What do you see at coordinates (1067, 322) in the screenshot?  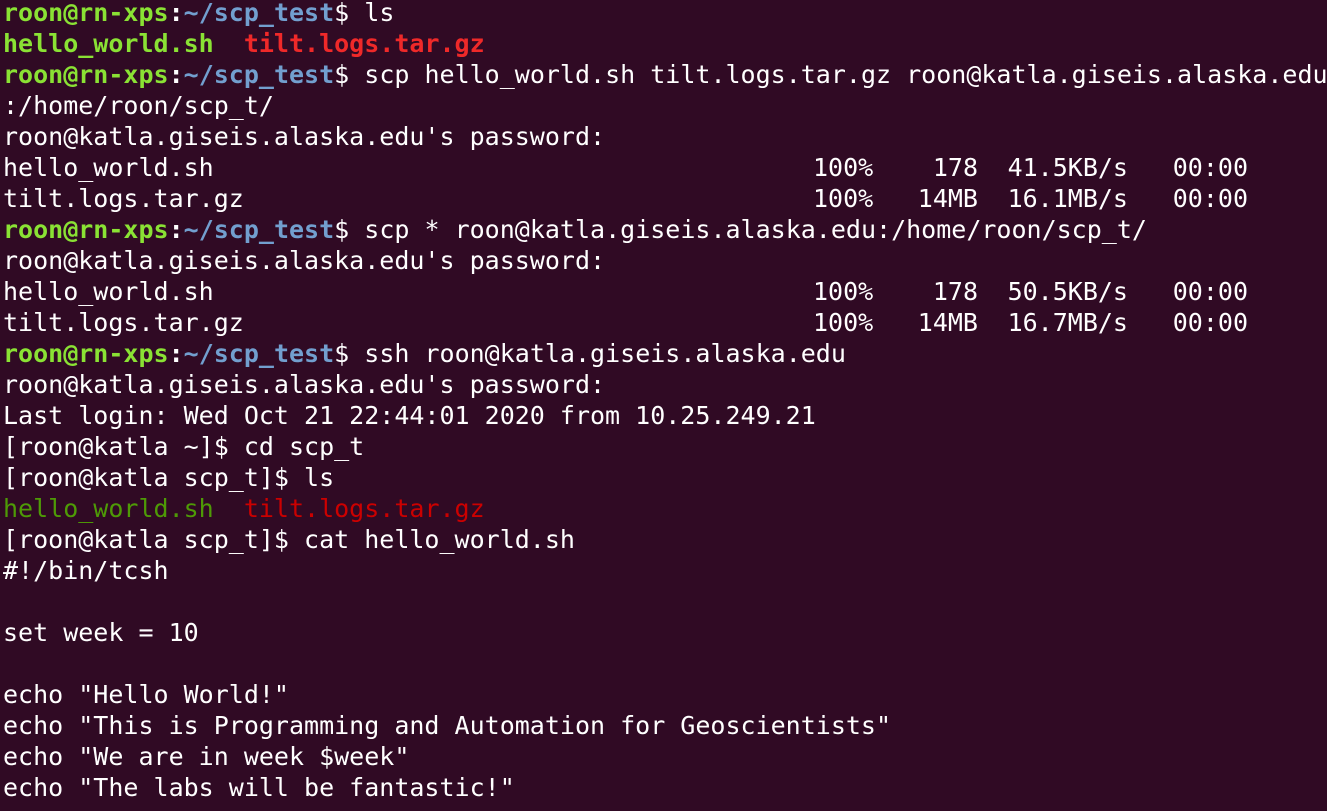 I see `transfer-rate: 16.7MB/s` at bounding box center [1067, 322].